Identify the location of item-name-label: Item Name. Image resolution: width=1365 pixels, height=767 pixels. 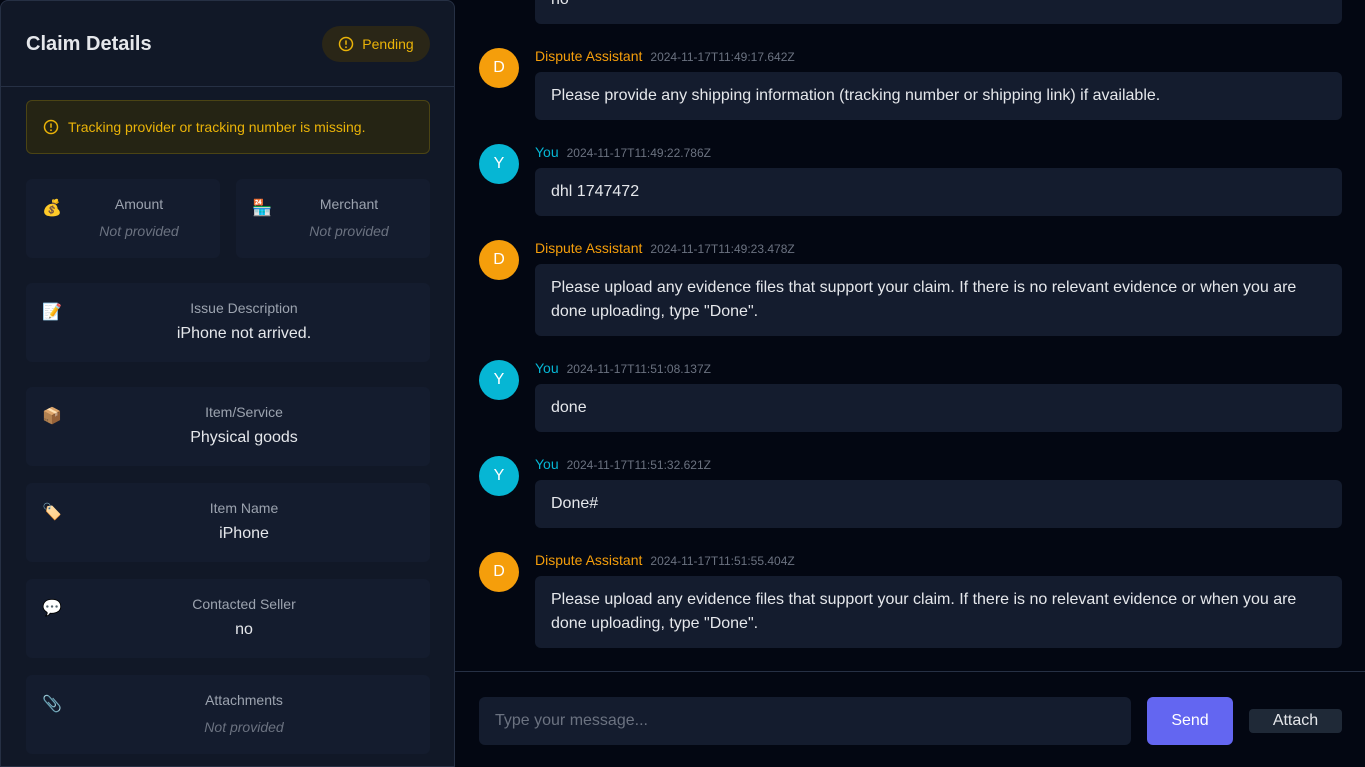
(244, 508).